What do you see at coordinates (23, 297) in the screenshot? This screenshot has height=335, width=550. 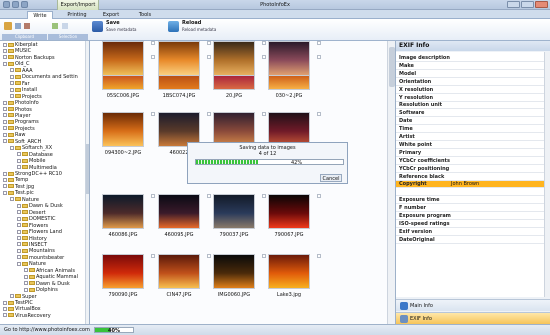 I see `tree-item: Super` at bounding box center [23, 297].